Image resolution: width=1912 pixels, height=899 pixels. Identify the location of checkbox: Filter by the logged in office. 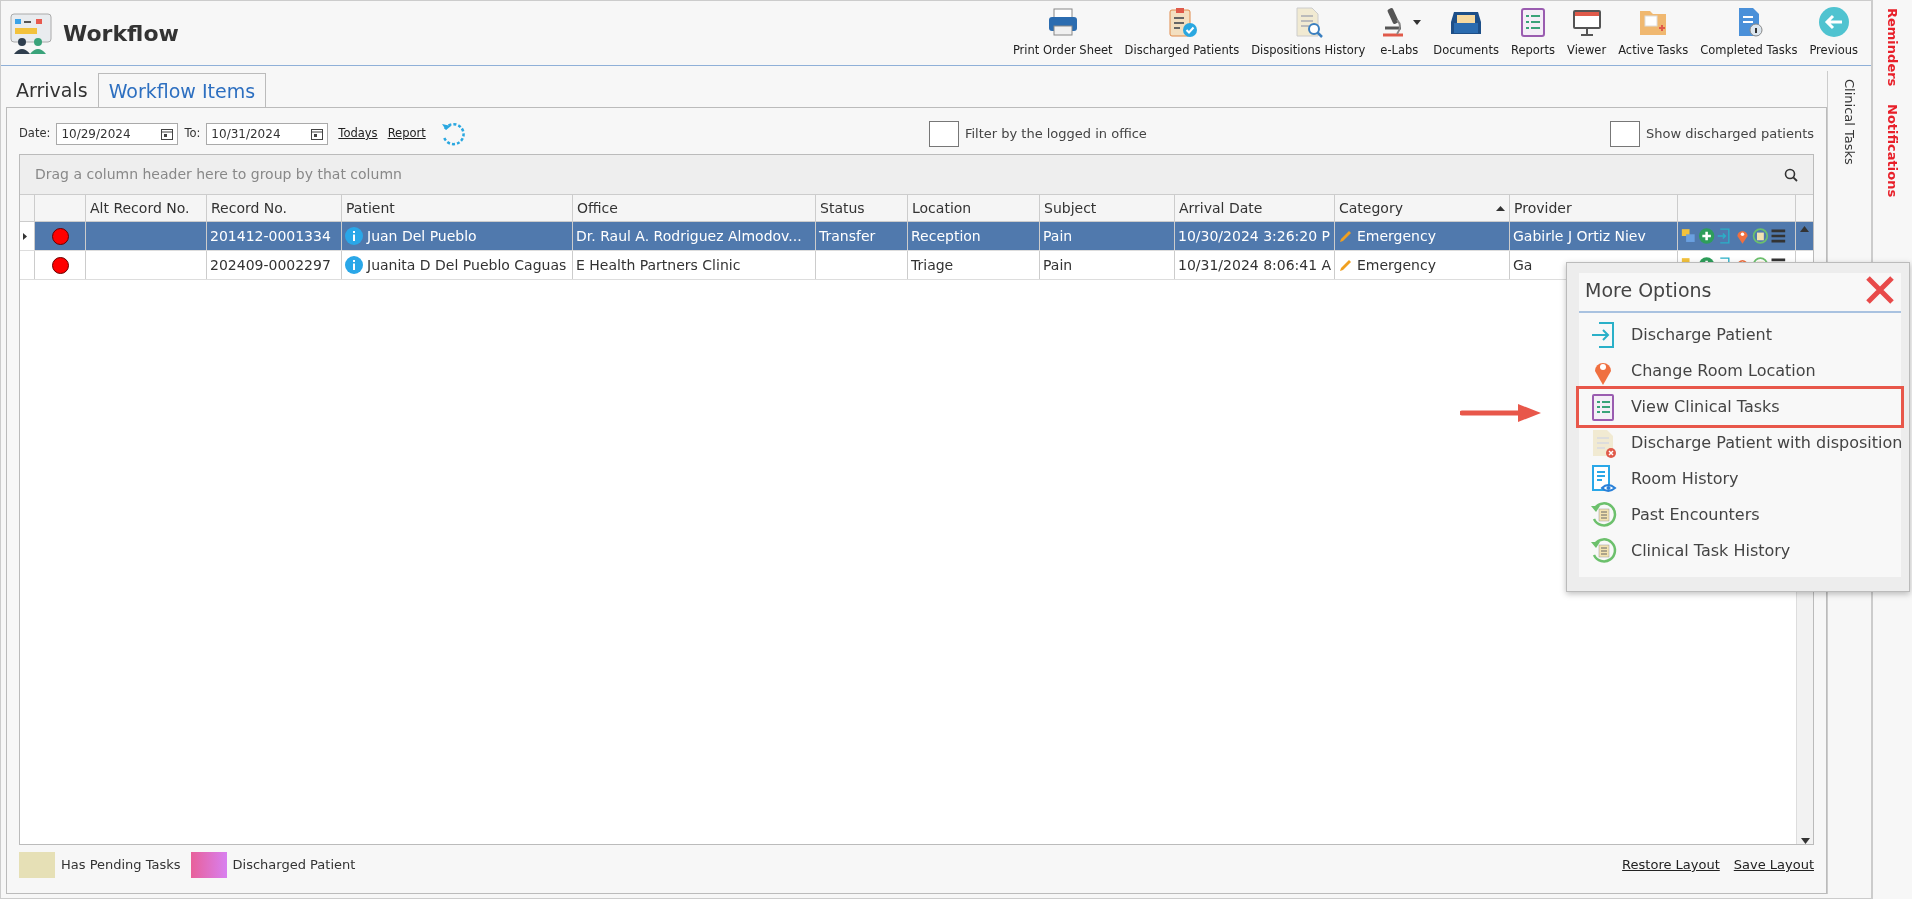
(1037, 134).